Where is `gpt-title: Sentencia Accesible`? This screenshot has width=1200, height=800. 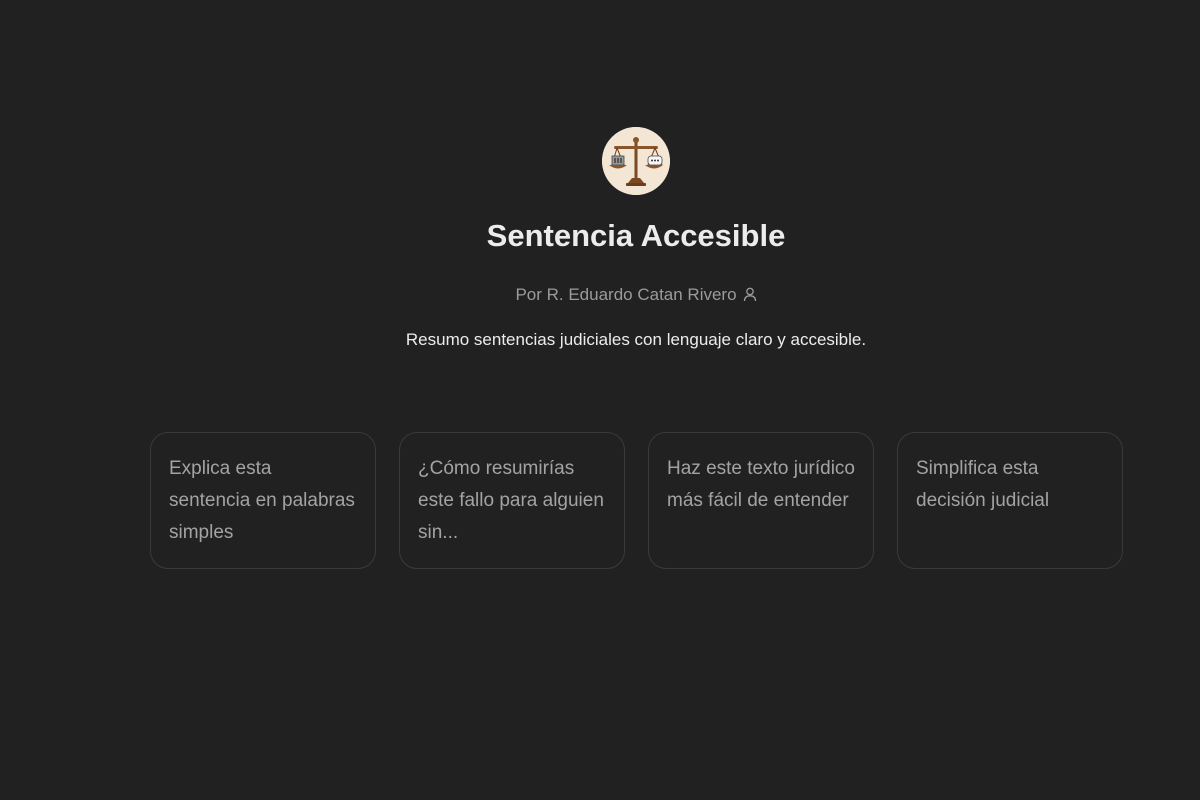
gpt-title: Sentencia Accesible is located at coordinates (636, 235).